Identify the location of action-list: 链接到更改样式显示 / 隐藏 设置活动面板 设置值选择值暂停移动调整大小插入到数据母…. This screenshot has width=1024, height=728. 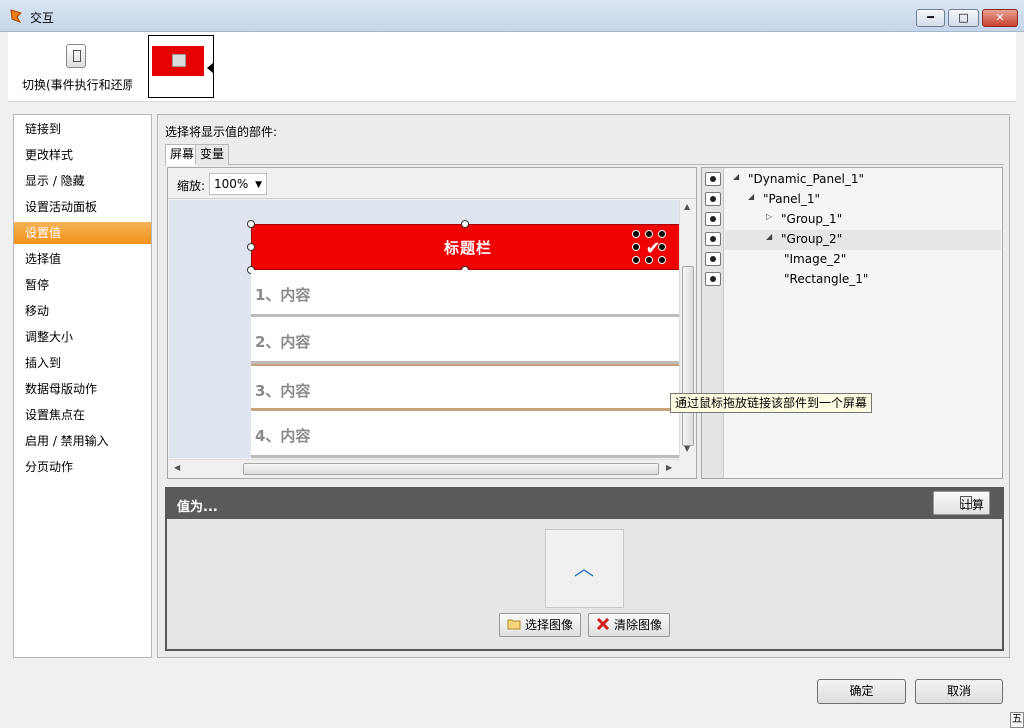
(82, 386).